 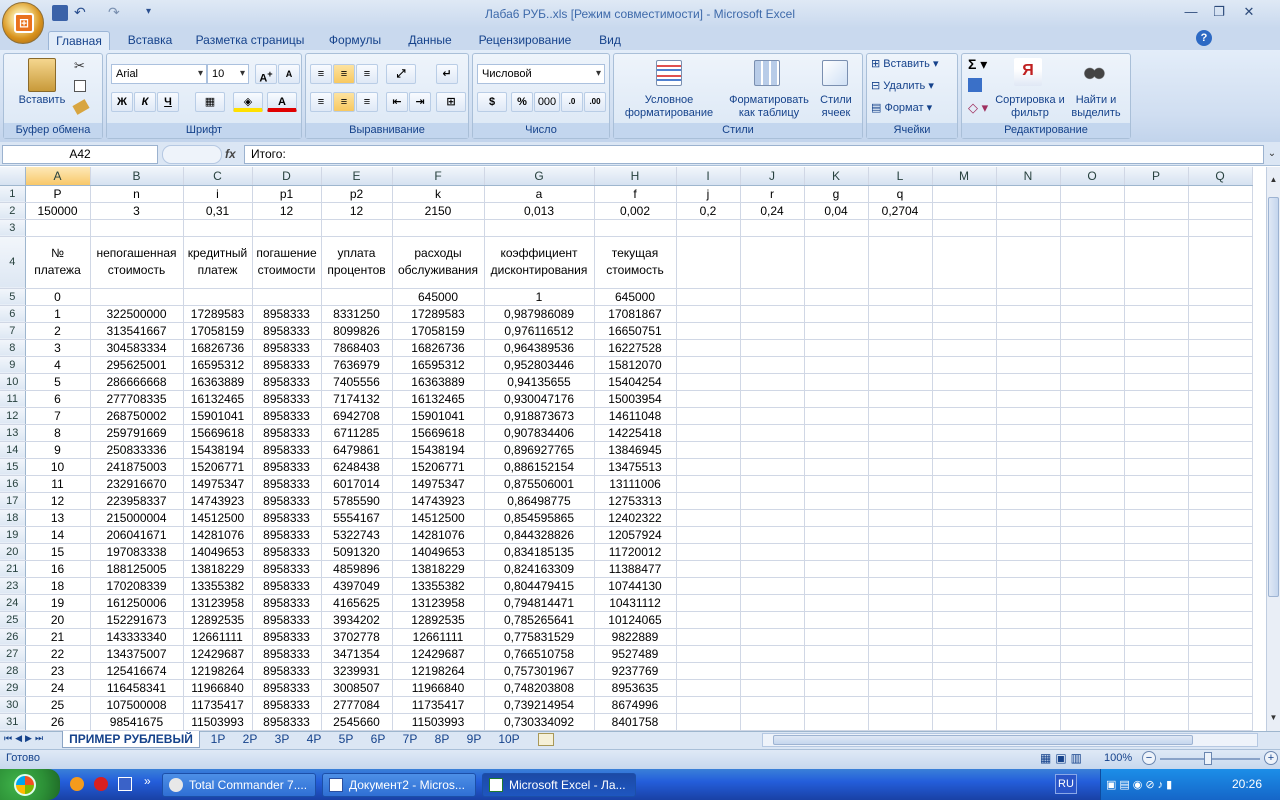 I want to click on start-button, so click(x=30, y=784).